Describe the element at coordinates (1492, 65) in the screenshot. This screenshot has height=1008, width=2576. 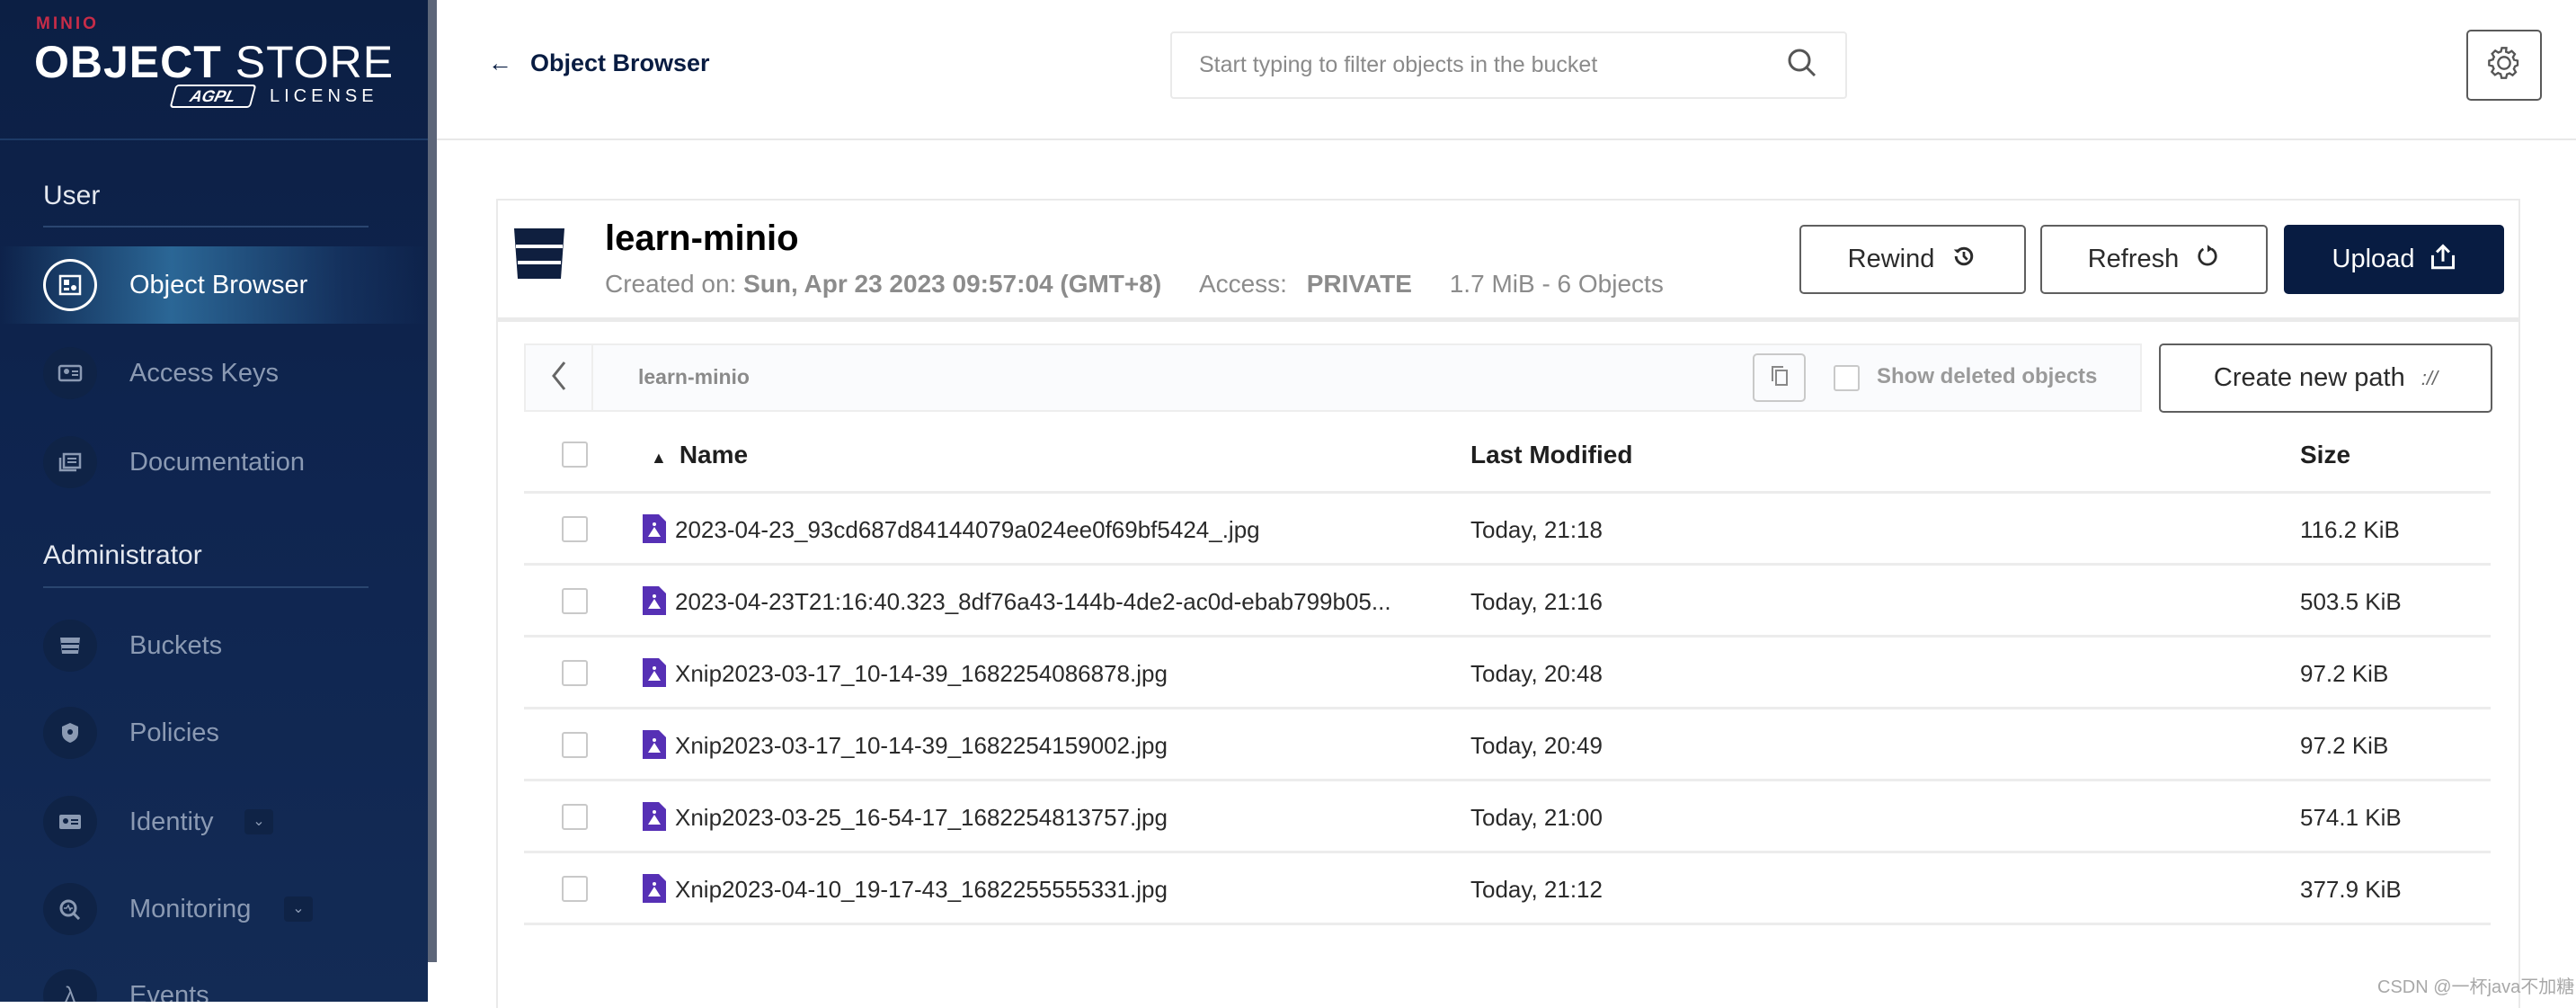
I see `search-input` at that location.